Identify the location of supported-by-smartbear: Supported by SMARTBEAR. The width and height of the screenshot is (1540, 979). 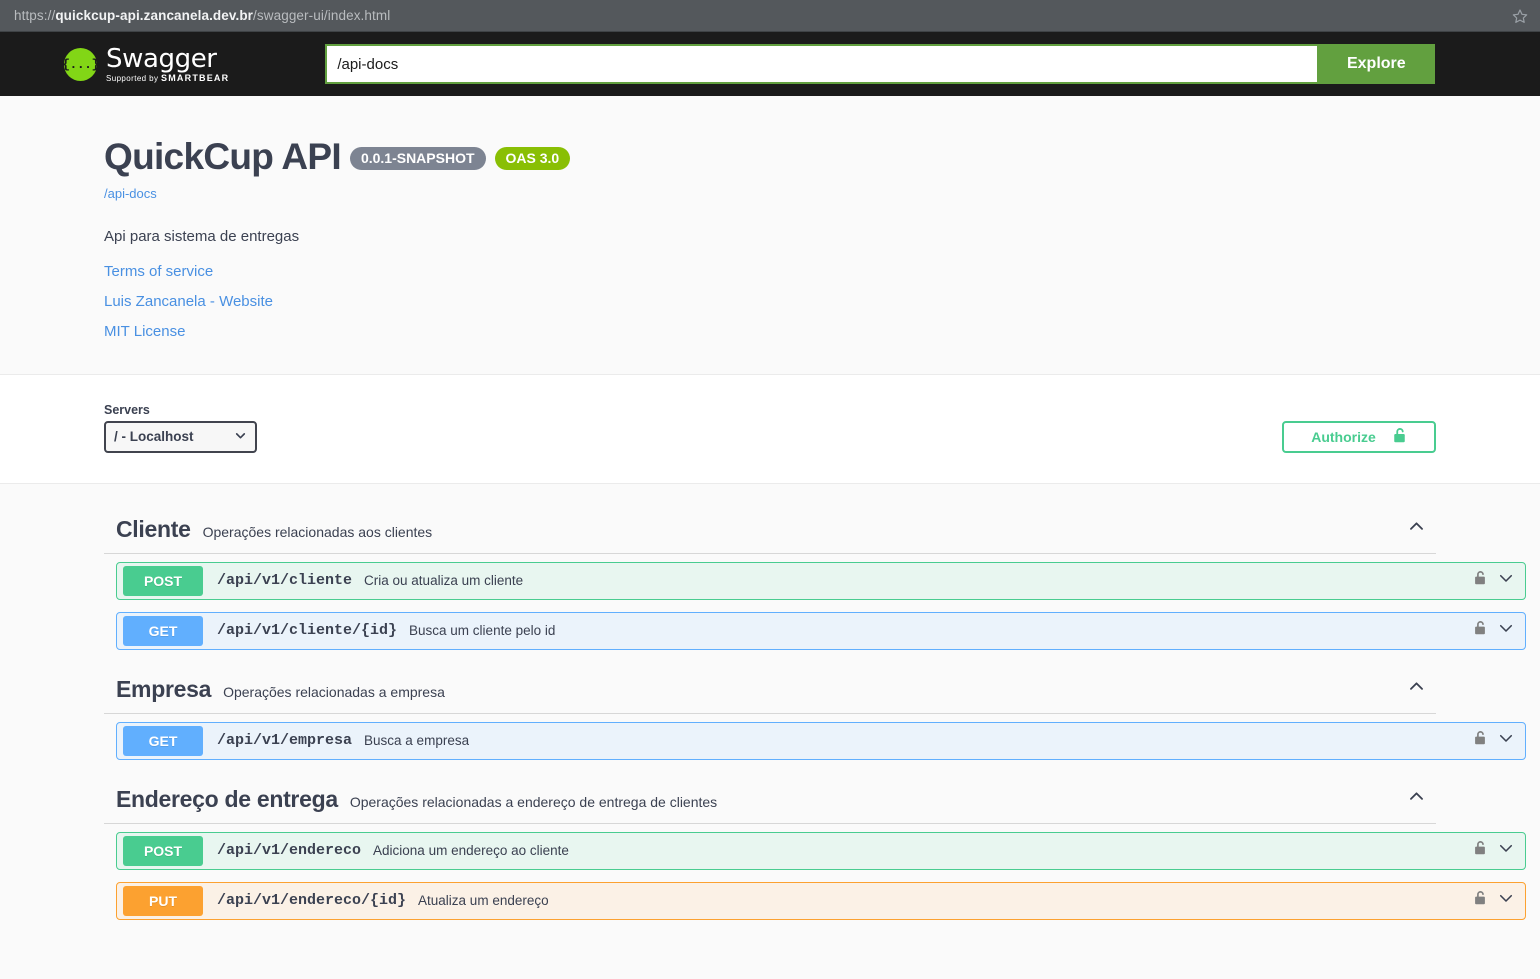
(168, 77).